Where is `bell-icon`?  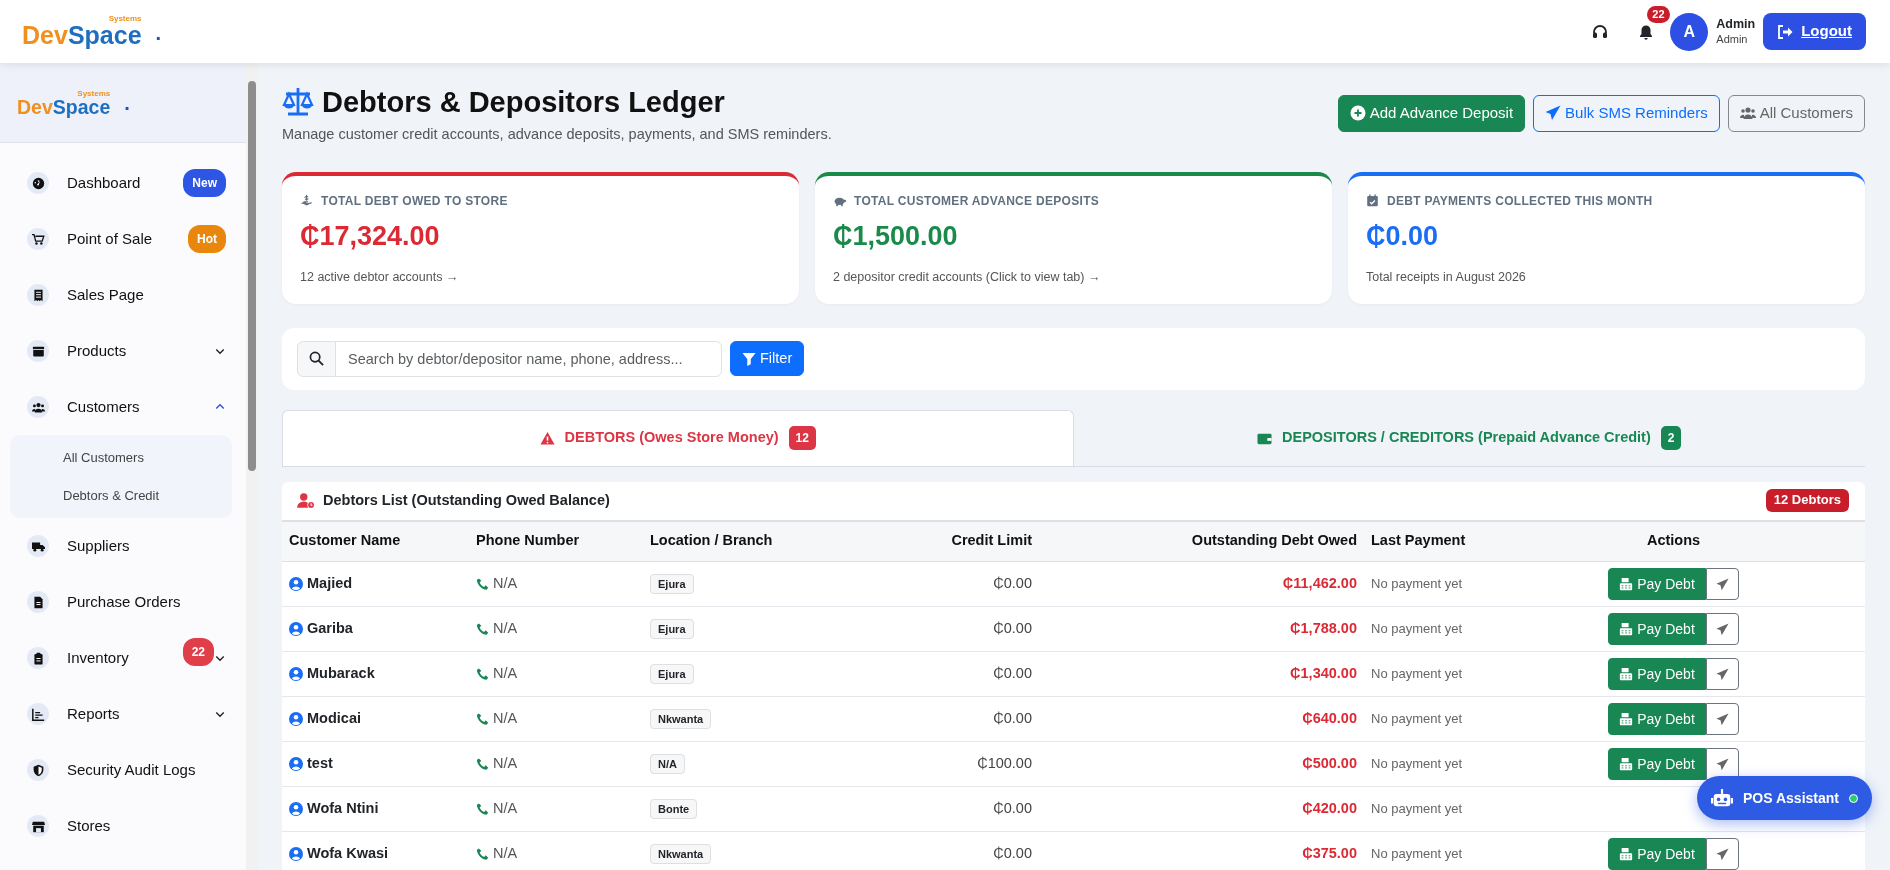 bell-icon is located at coordinates (1646, 32).